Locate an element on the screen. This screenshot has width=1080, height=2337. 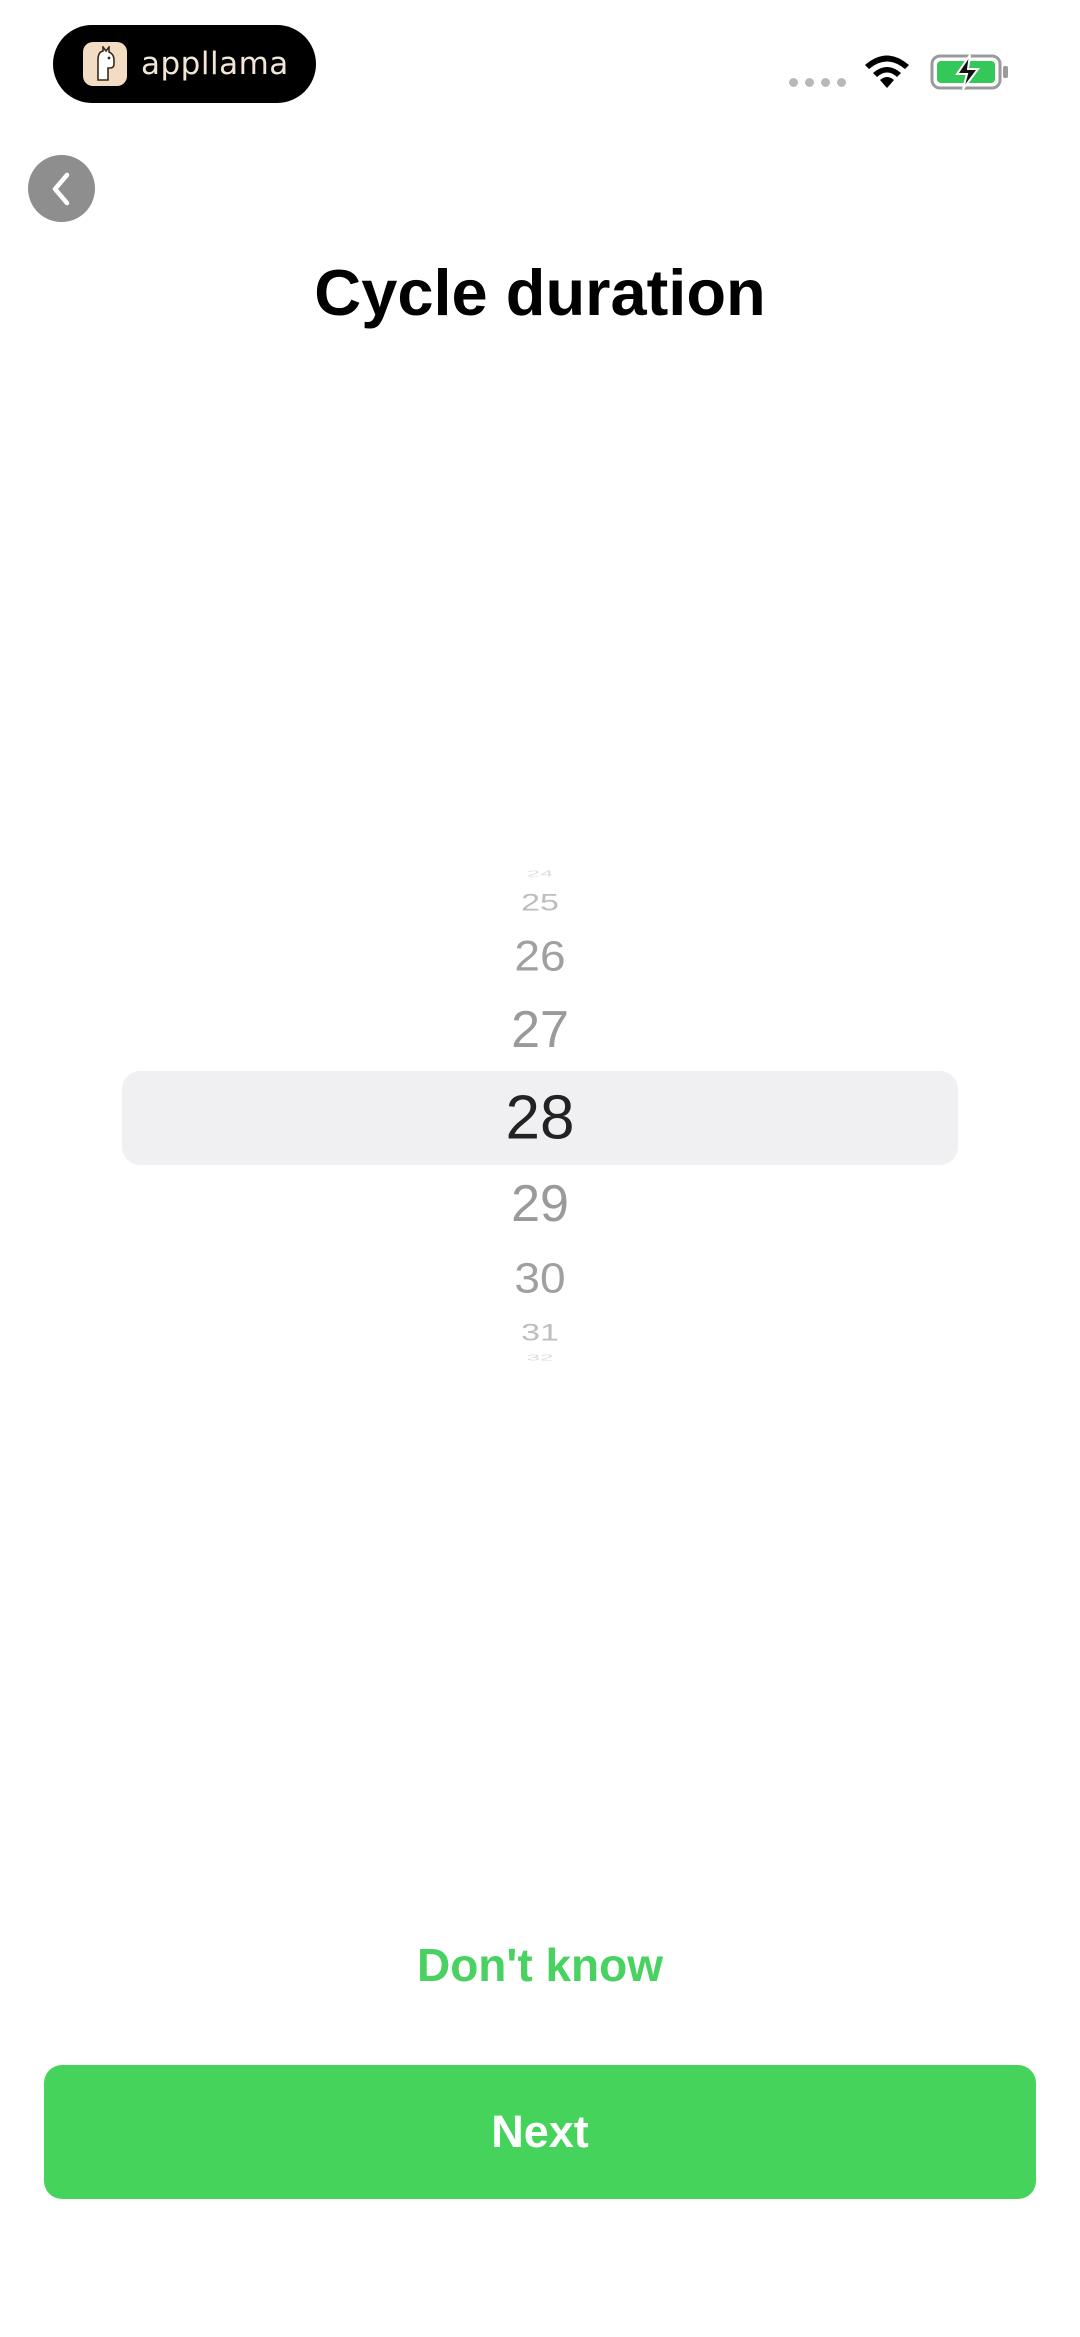
brand-badge: appllama is located at coordinates (184, 64).